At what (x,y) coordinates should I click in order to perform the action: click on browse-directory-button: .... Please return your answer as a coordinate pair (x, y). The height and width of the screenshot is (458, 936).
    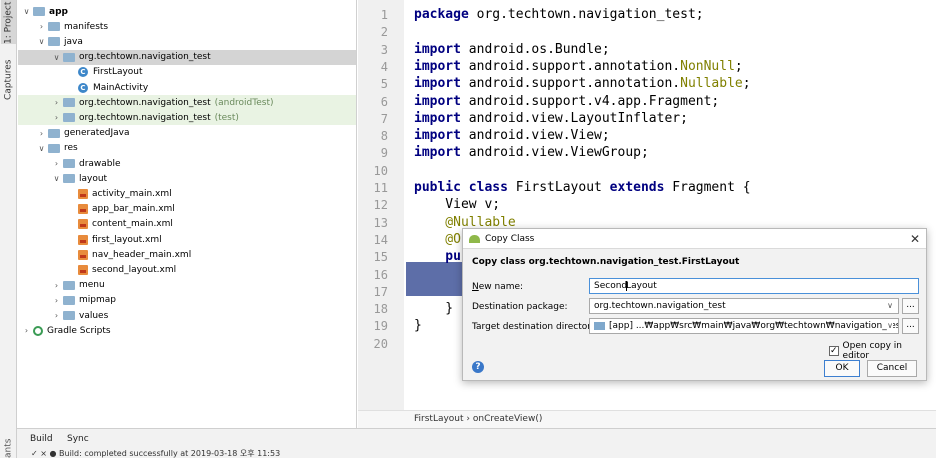
    Looking at the image, I should click on (910, 326).